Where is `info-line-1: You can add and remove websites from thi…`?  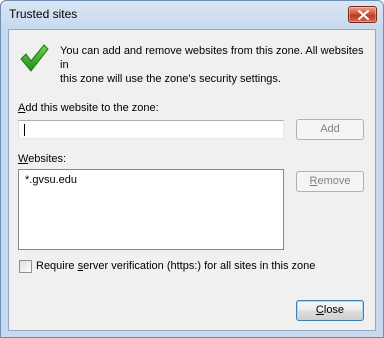 info-line-1: You can add and remove websites from thi… is located at coordinates (212, 58).